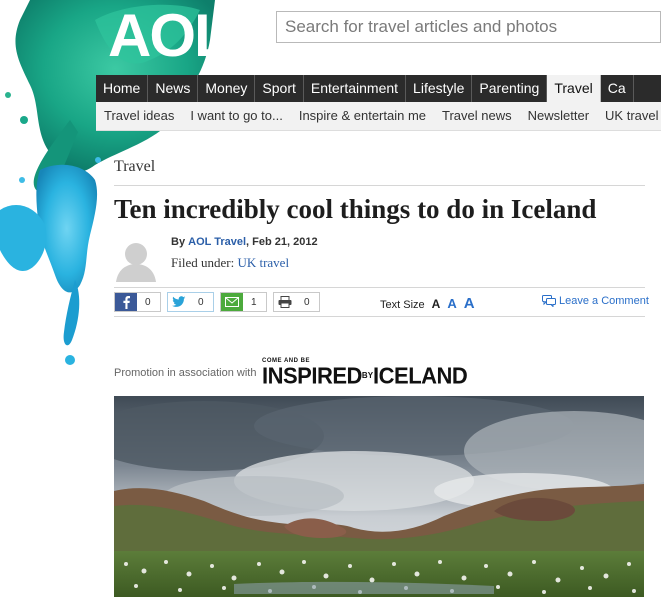 Image resolution: width=661 pixels, height=597 pixels. Describe the element at coordinates (279, 88) in the screenshot. I see `nav-item-sport: Sport` at that location.